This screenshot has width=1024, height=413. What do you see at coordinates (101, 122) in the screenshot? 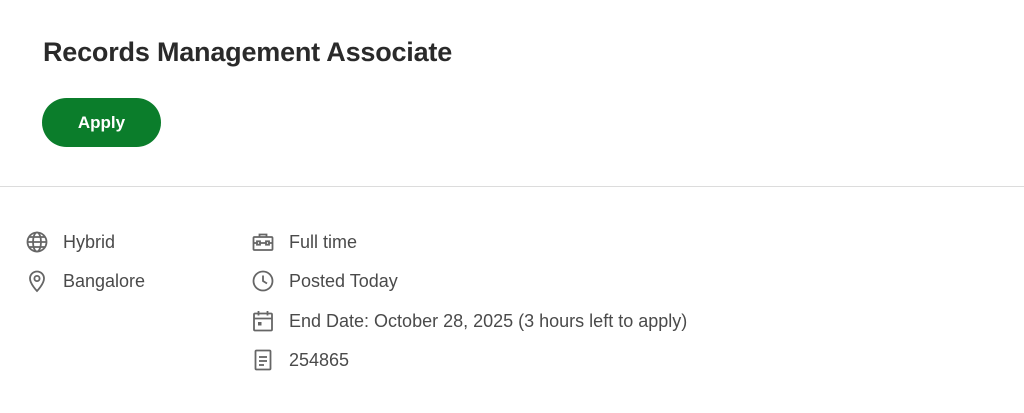
I see `apply-button: Apply` at bounding box center [101, 122].